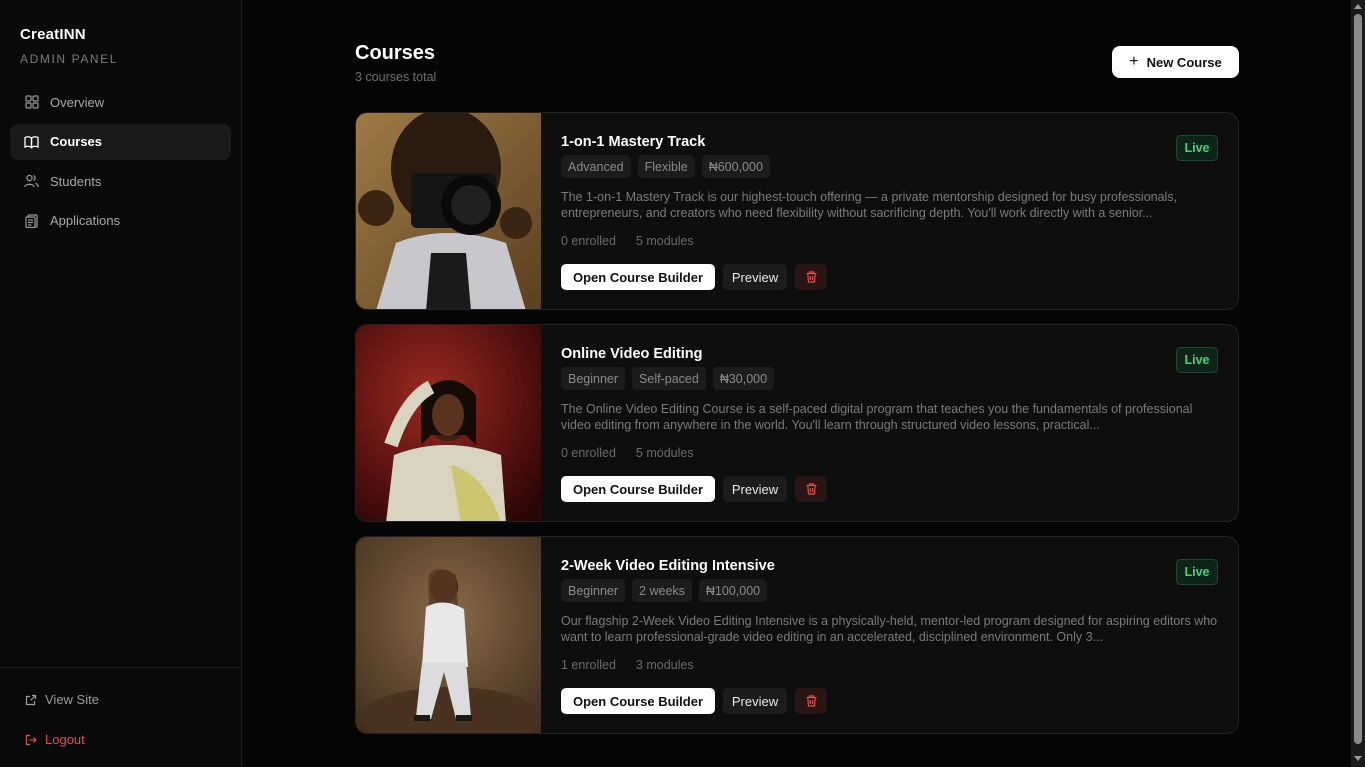  Describe the element at coordinates (31, 141) in the screenshot. I see `book-icon` at that location.